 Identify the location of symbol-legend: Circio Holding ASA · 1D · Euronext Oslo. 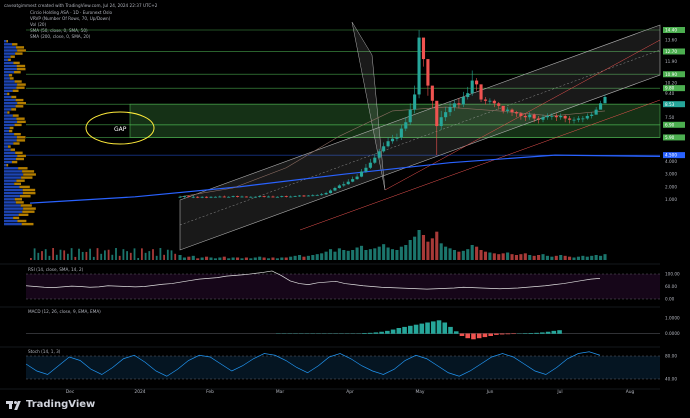
(71, 12).